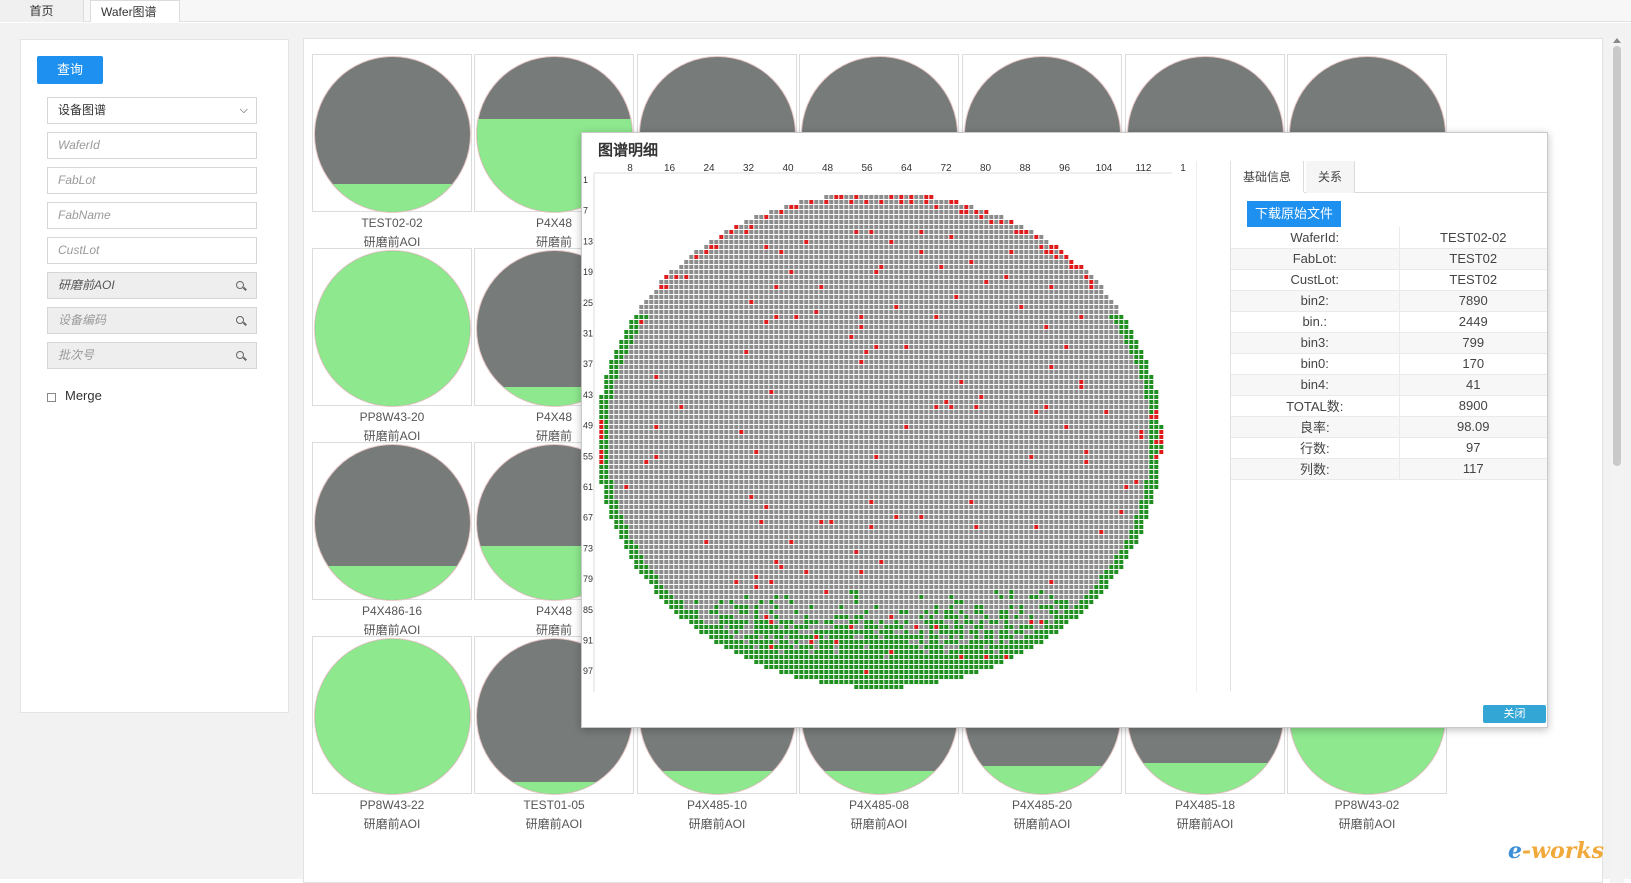 This screenshot has height=883, width=1631. What do you see at coordinates (82, 110) in the screenshot?
I see `map-type-value: 设备图谱` at bounding box center [82, 110].